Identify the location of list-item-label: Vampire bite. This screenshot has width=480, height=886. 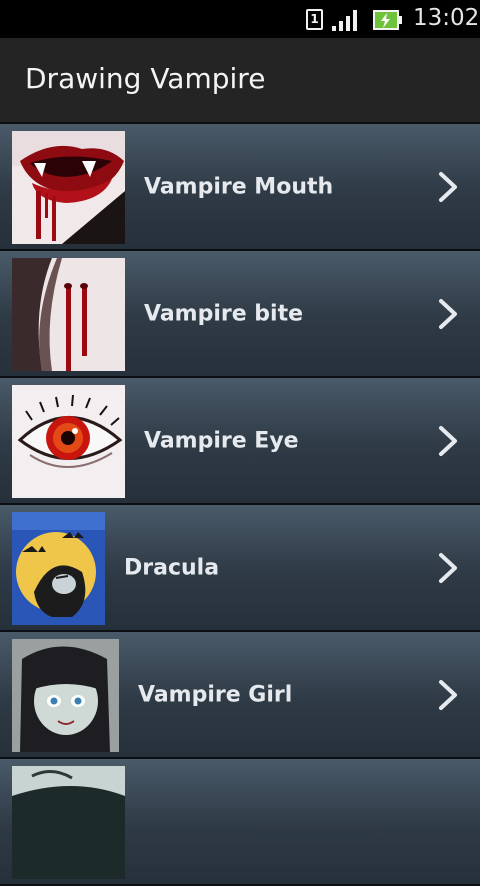
(224, 313).